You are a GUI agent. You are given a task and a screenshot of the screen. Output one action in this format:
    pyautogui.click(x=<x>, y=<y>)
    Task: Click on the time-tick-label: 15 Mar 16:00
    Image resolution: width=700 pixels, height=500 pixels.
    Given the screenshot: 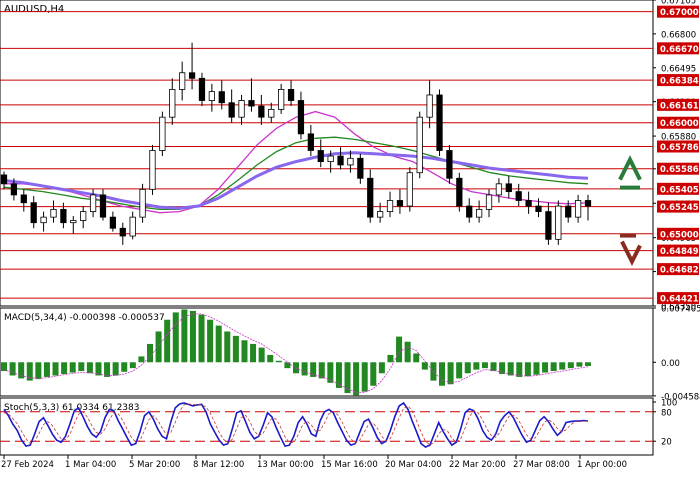 What is the action you would take?
    pyautogui.click(x=349, y=465)
    